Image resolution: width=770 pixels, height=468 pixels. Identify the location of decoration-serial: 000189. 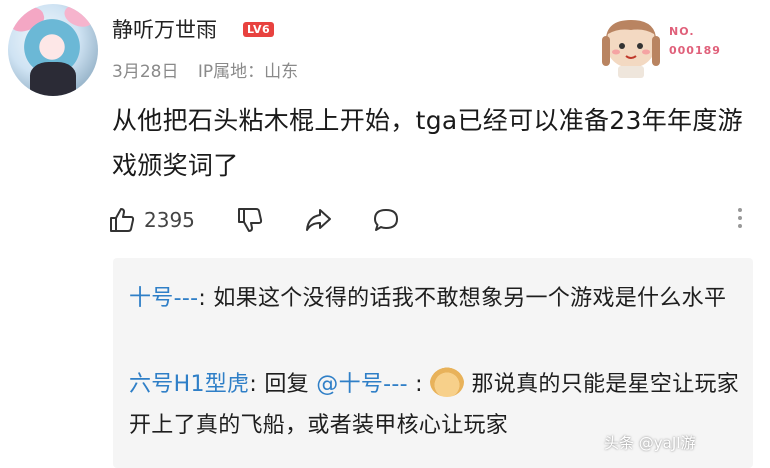
(695, 50).